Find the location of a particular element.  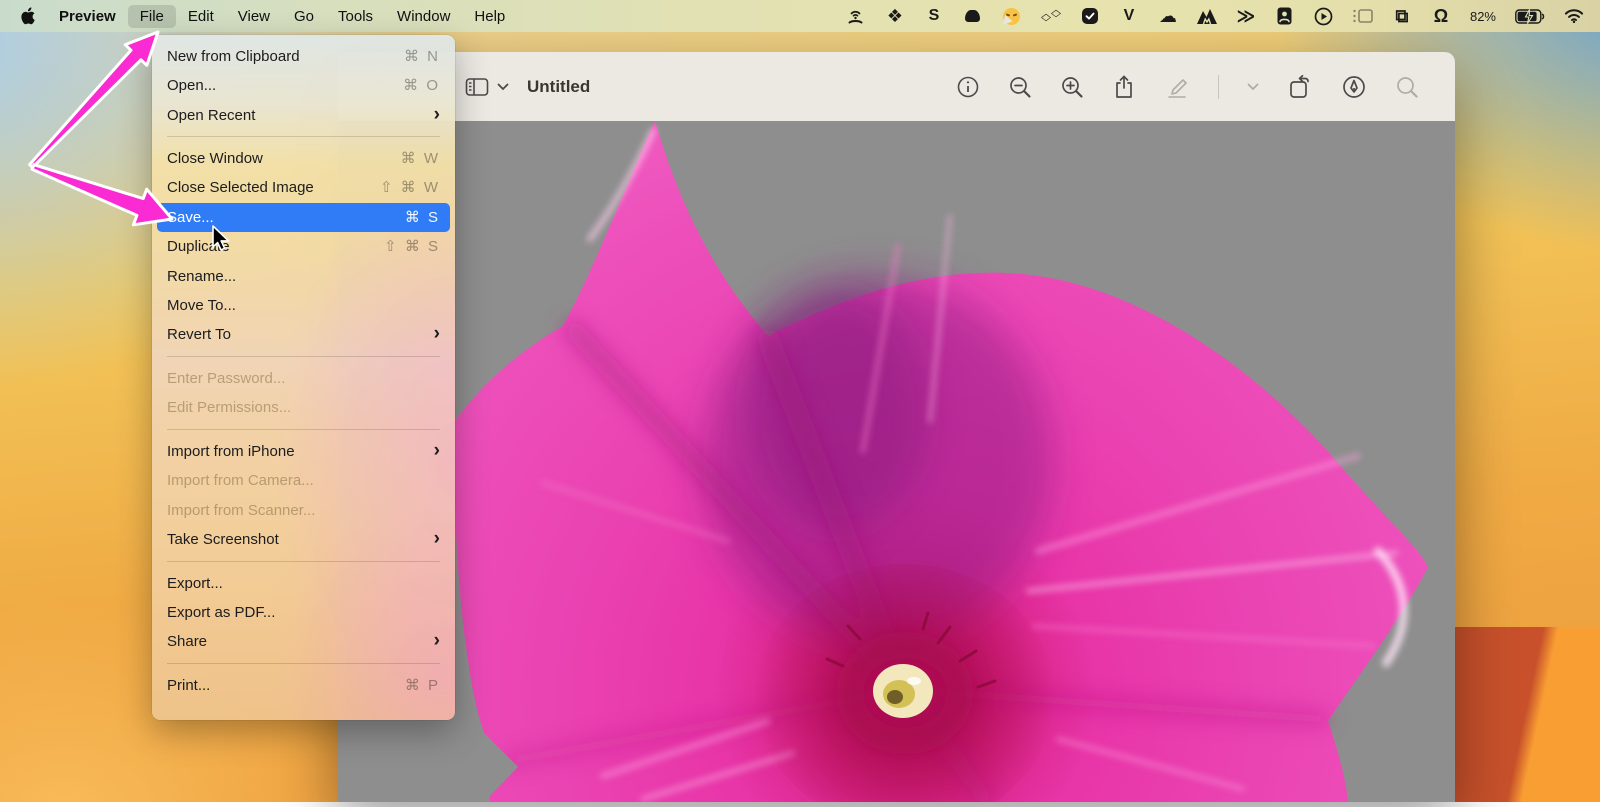

menu-item-duplicate: Duplicate ⇧ ⌘ S is located at coordinates (303, 246).